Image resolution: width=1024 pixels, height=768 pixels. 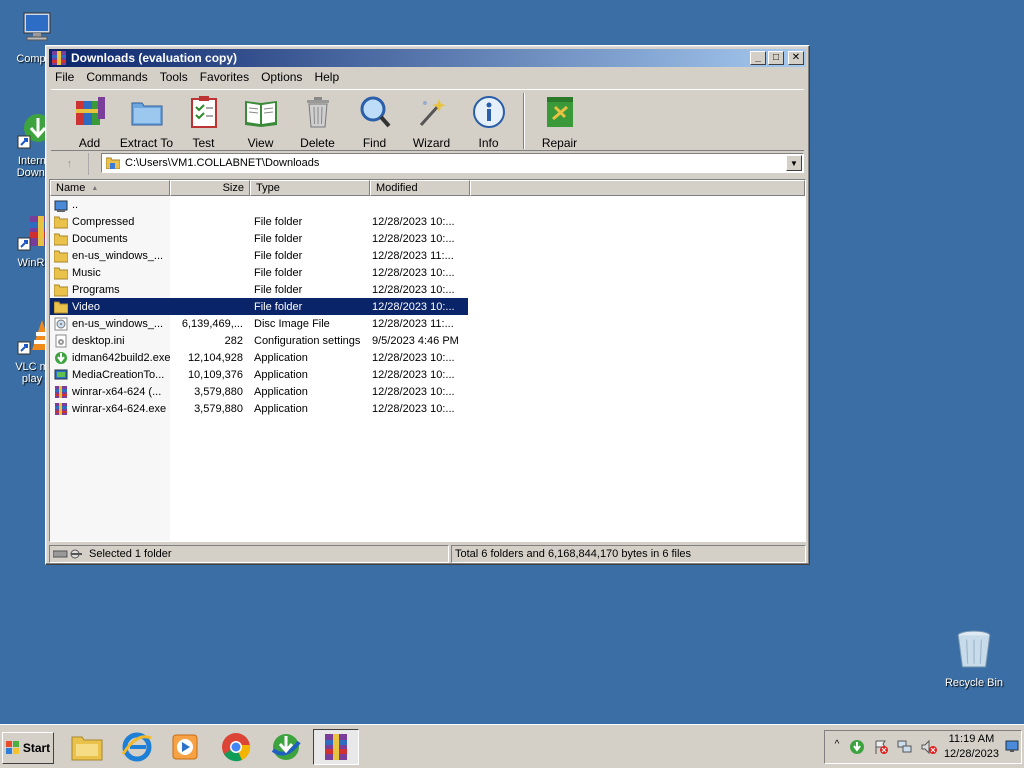 What do you see at coordinates (512, 746) in the screenshot?
I see `taskbar: Start ^ 11:19 AM 12/28/2023` at bounding box center [512, 746].